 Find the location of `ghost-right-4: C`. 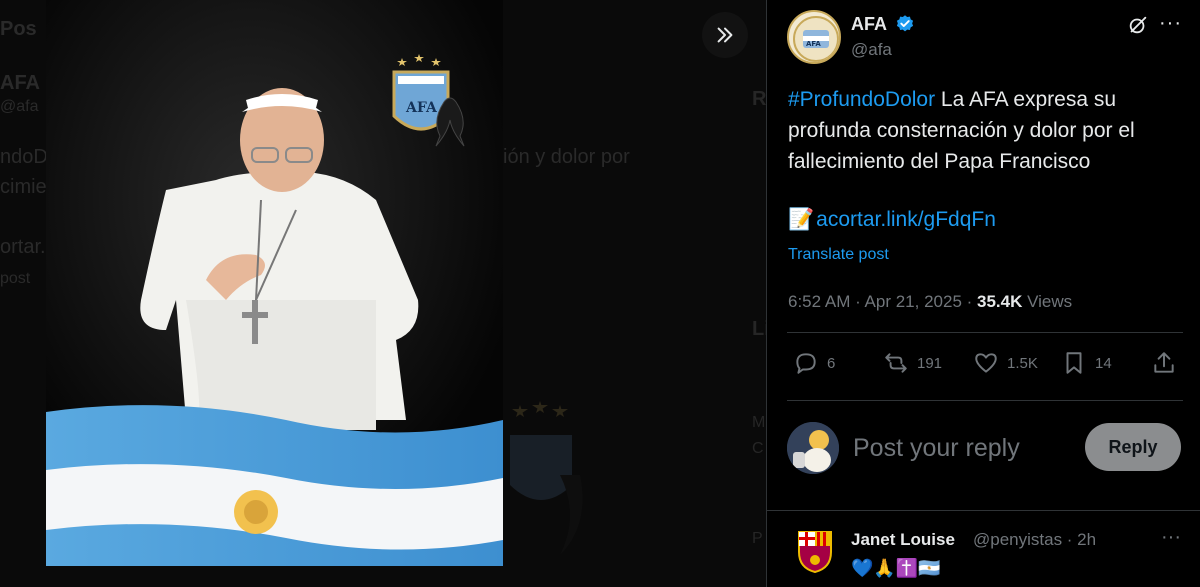

ghost-right-4: C is located at coordinates (758, 448).